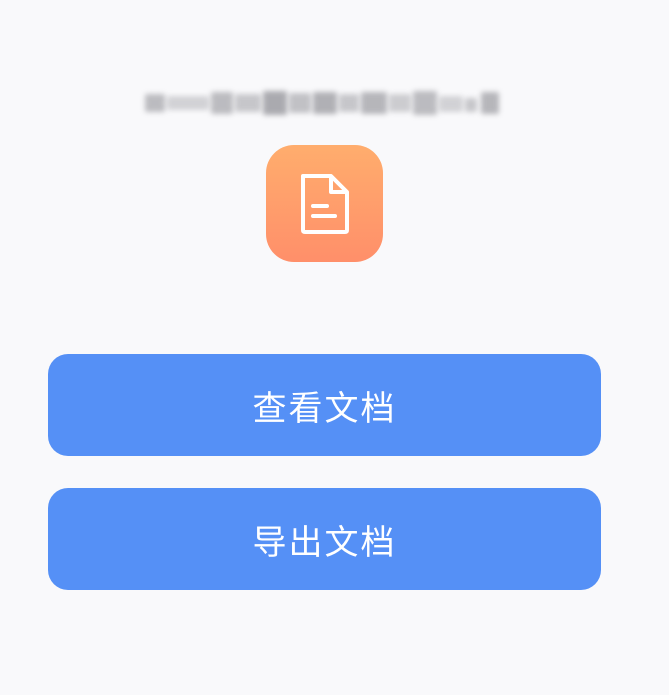 This screenshot has height=695, width=669. What do you see at coordinates (324, 103) in the screenshot?
I see `document-filename-redacted` at bounding box center [324, 103].